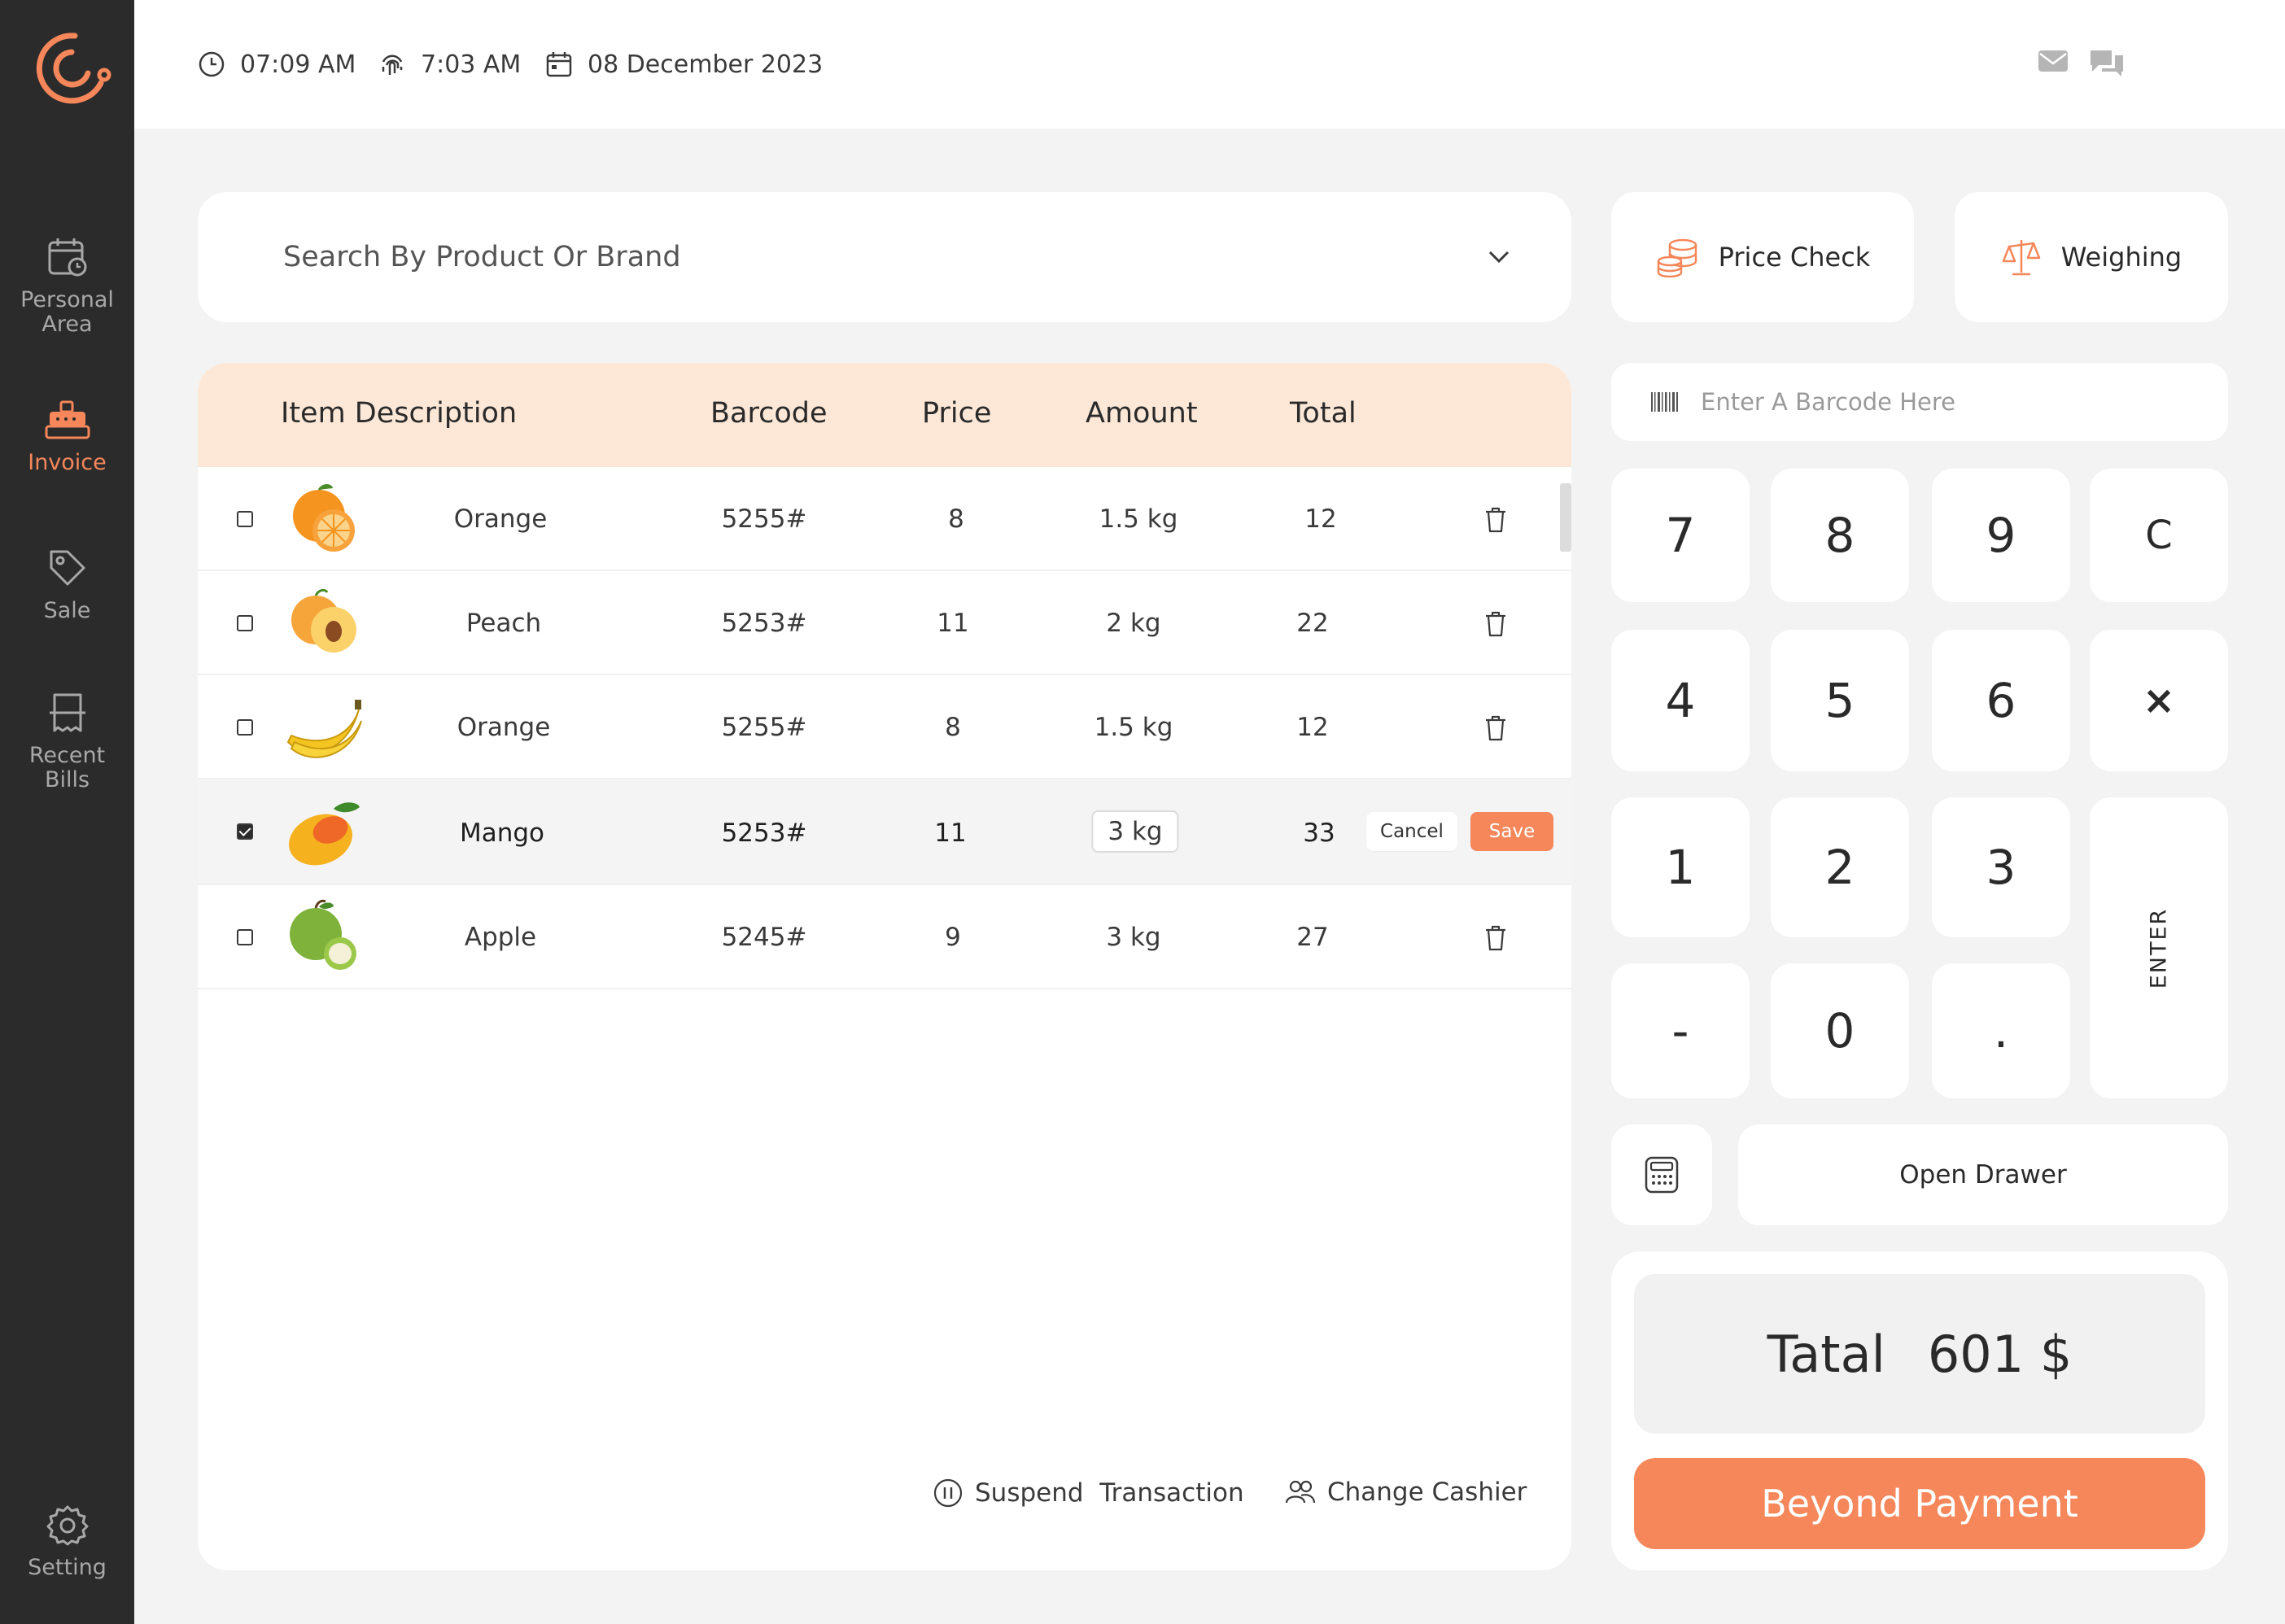 The height and width of the screenshot is (1624, 2285). What do you see at coordinates (1565, 517) in the screenshot?
I see `table-scrollbar` at bounding box center [1565, 517].